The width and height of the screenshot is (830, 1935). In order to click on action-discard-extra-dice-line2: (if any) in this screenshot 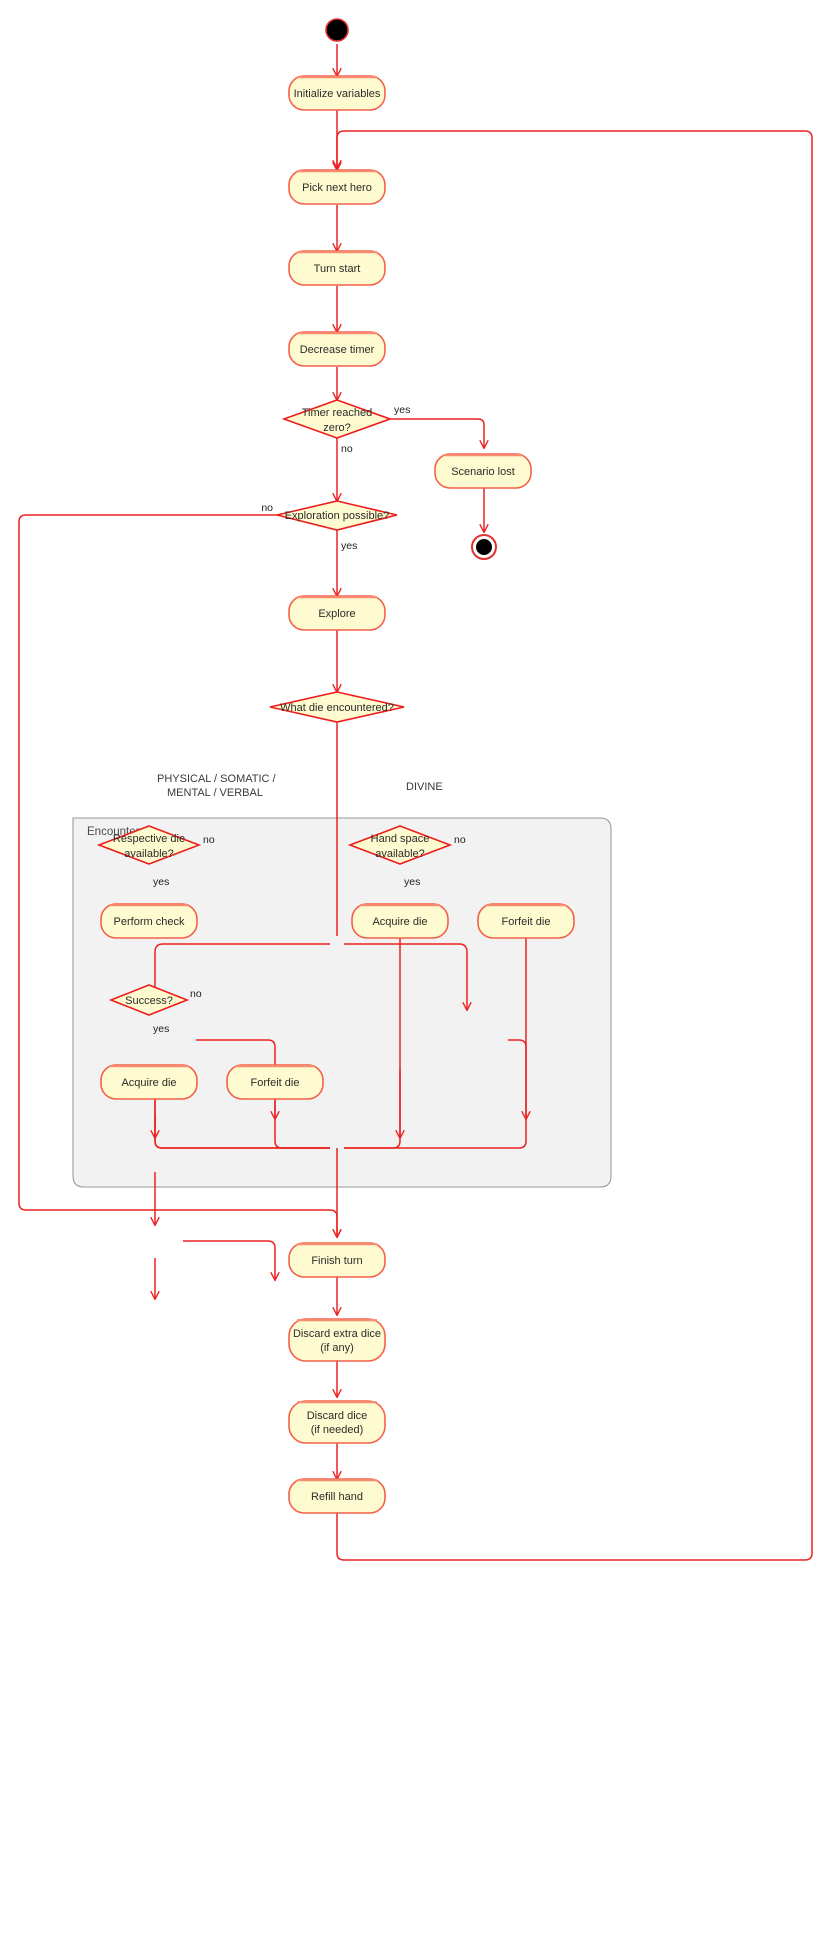, I will do `click(337, 1348)`.